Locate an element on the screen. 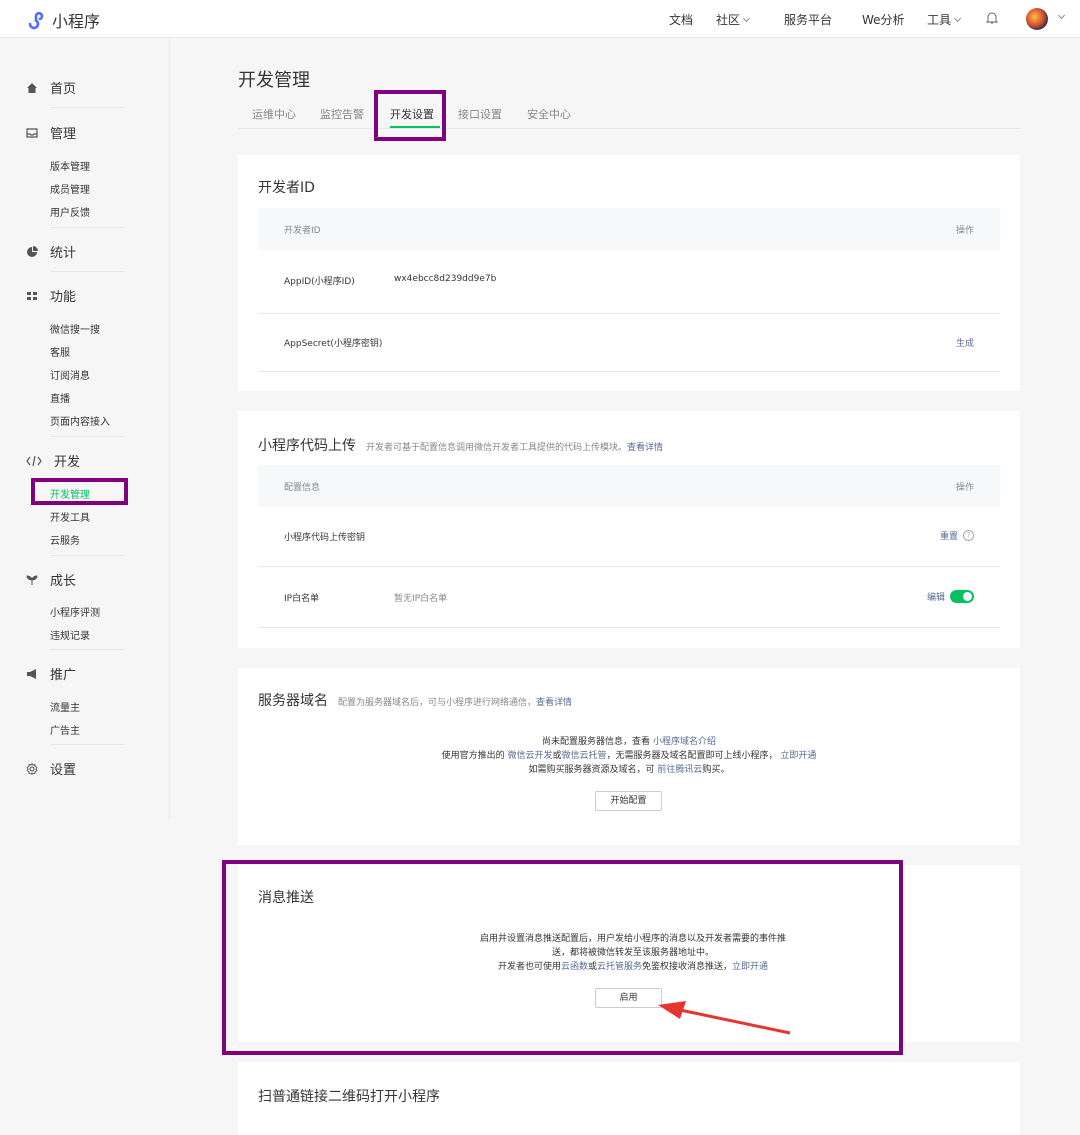 The image size is (1080, 1135). sidebar-item-dev: 开发 is located at coordinates (53, 460).